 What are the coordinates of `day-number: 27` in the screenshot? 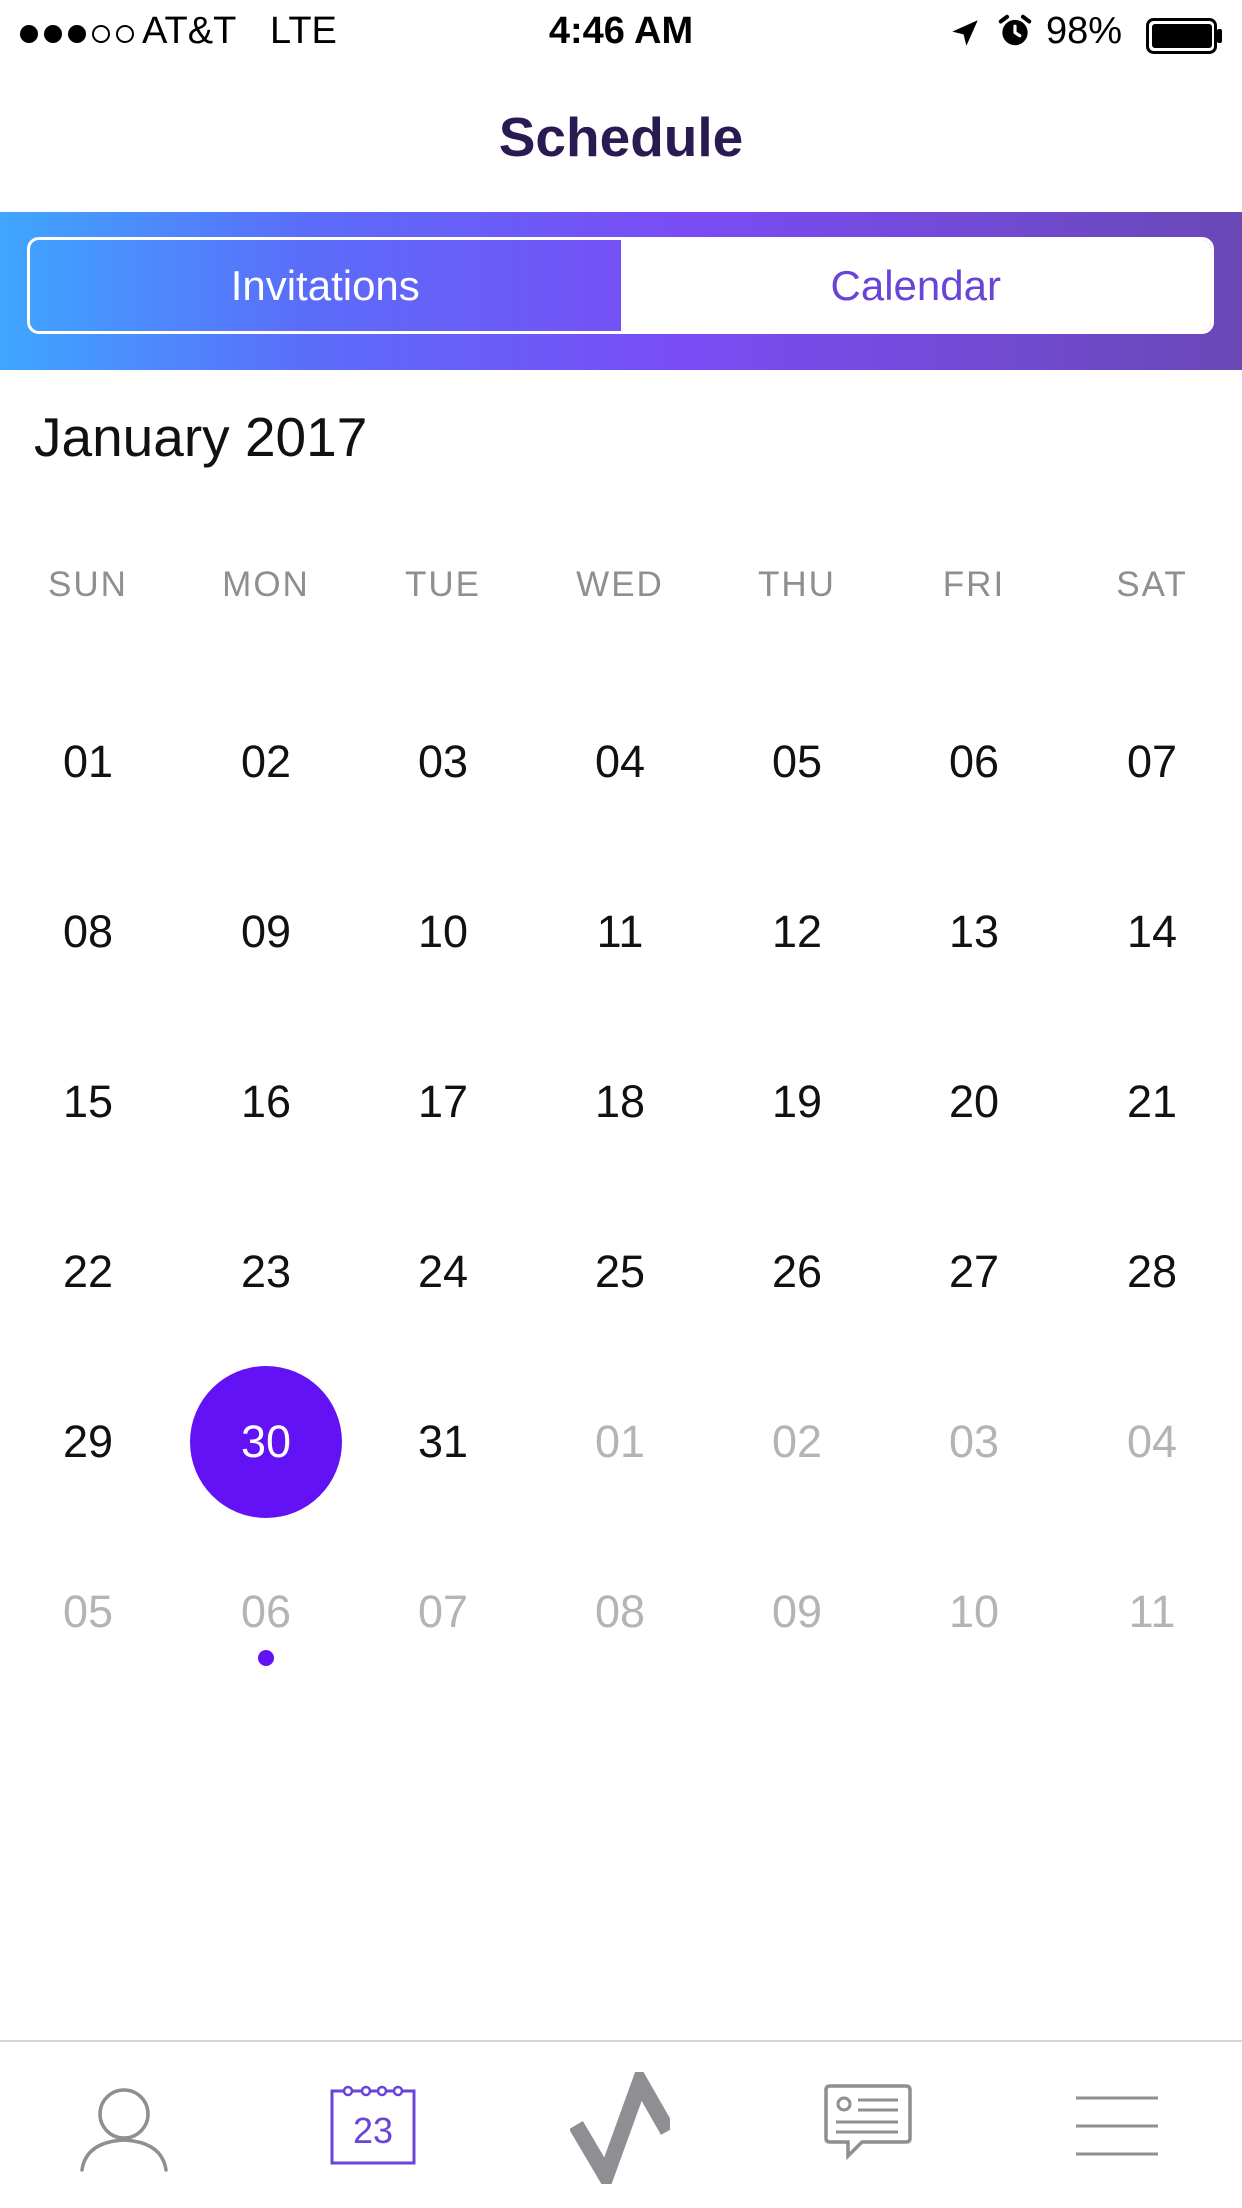 It's located at (974, 1271).